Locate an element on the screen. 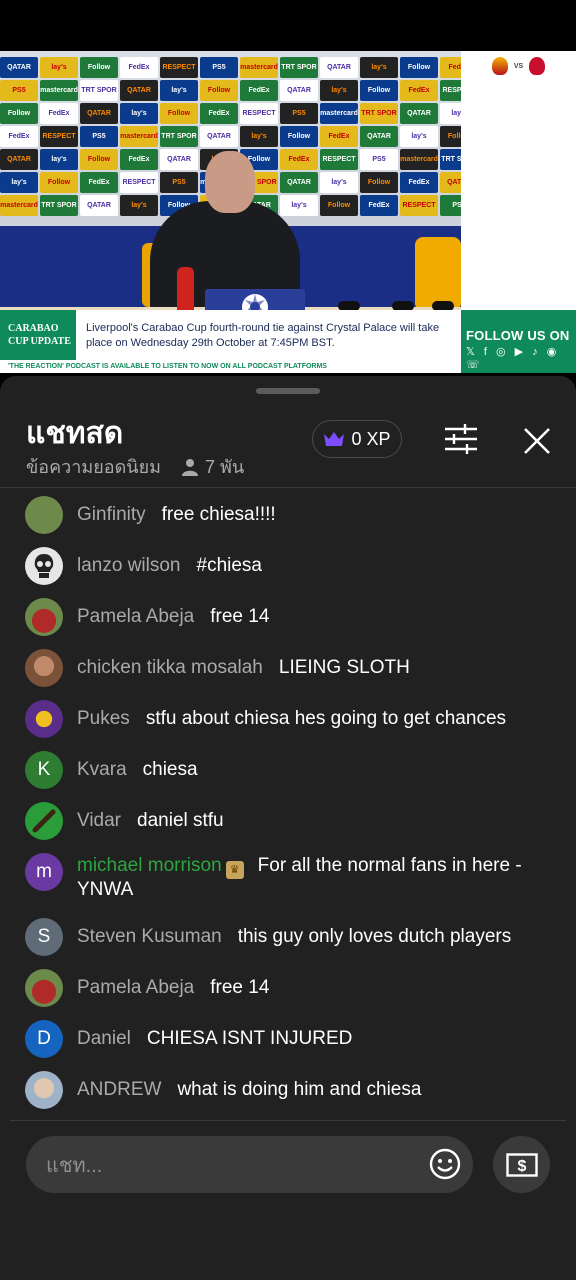 The image size is (576, 1280). author-name: chicken tikka mosalah is located at coordinates (170, 667).